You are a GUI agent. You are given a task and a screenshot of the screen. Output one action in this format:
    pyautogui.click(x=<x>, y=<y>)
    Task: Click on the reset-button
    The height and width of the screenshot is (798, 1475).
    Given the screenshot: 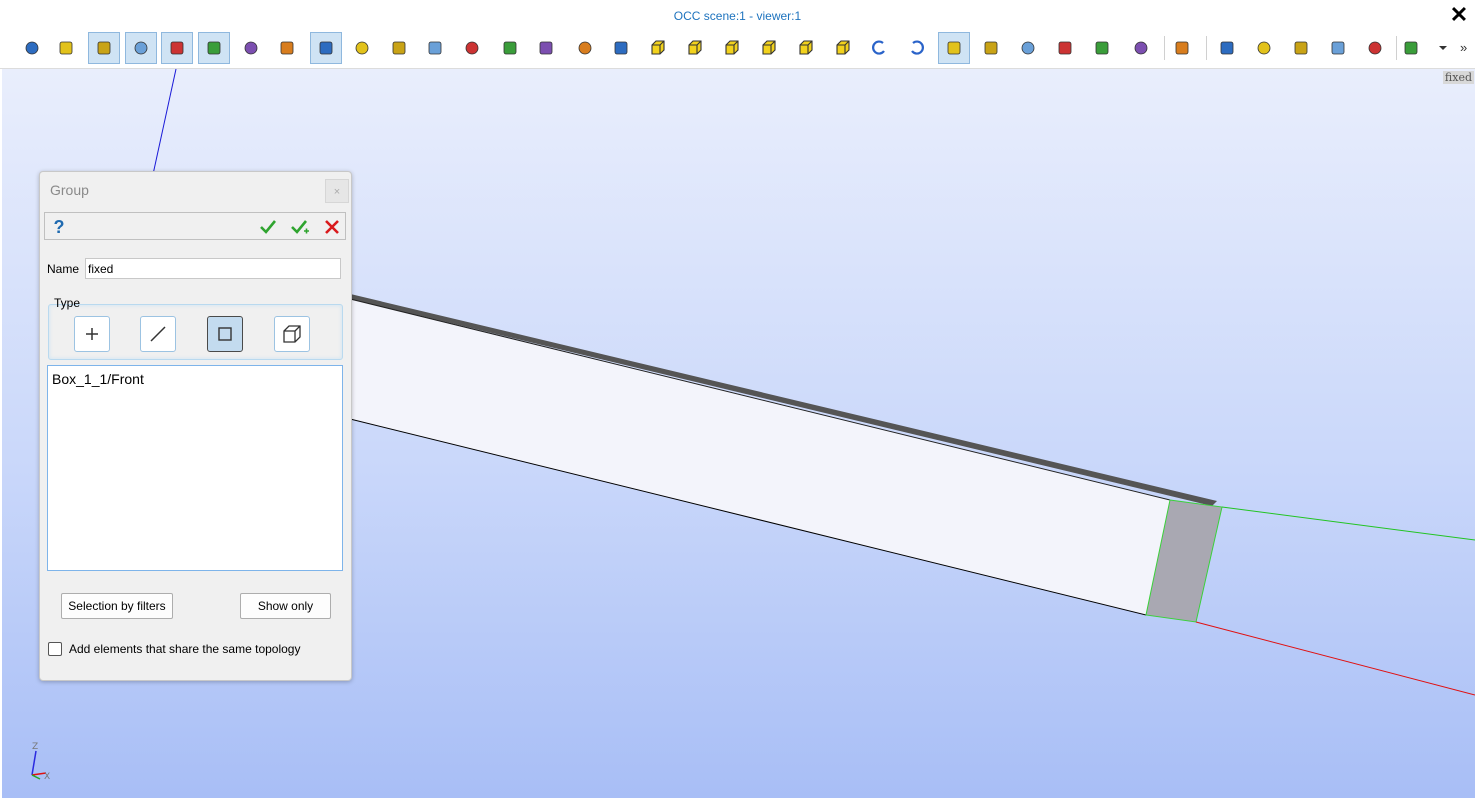 What is the action you would take?
    pyautogui.click(x=1065, y=48)
    